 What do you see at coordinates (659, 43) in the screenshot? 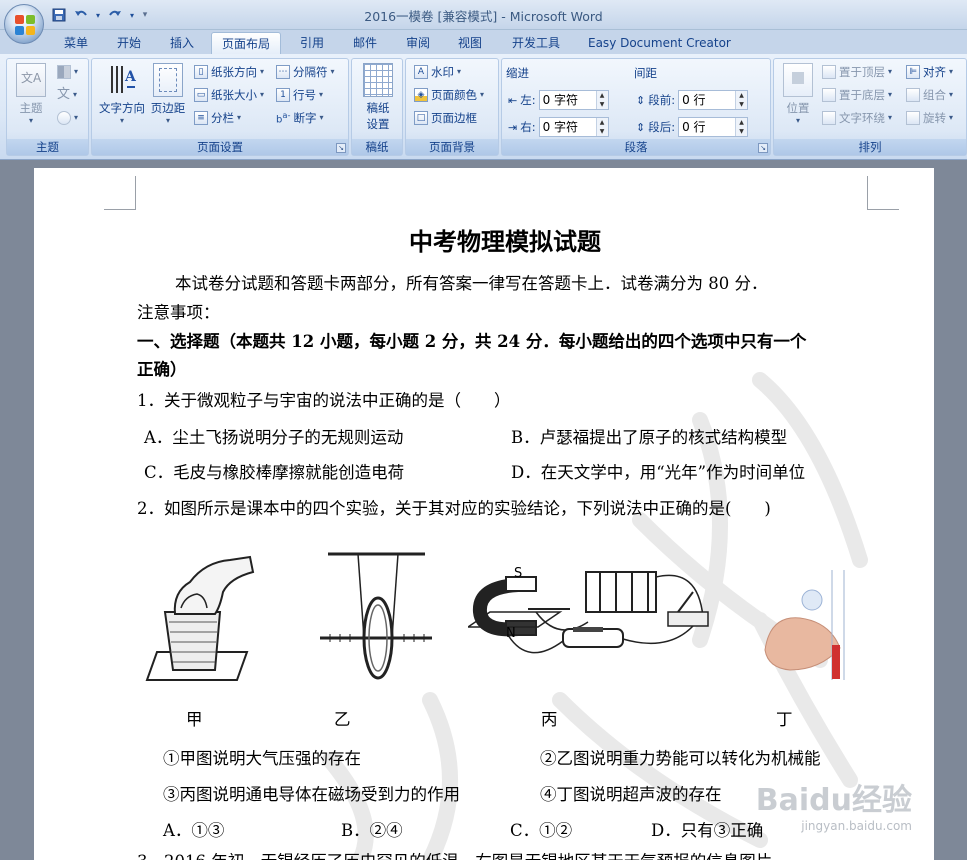
I see `tab-easy-document-creator: Easy Document Creator` at bounding box center [659, 43].